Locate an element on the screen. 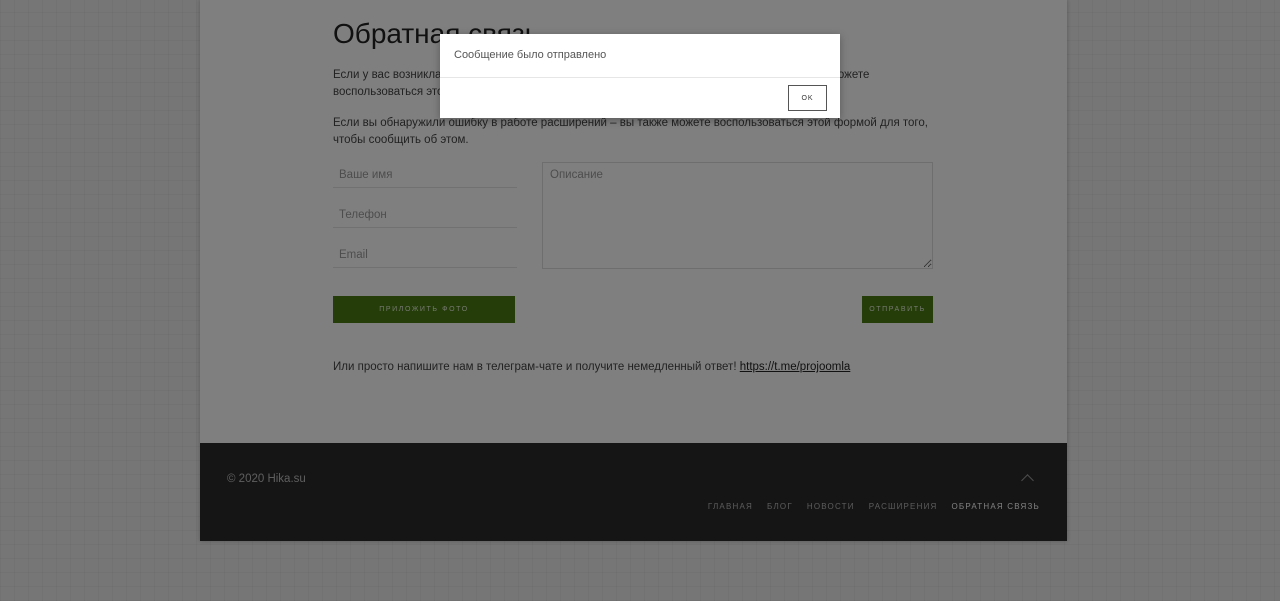 The width and height of the screenshot is (1280, 601). dialog-divider is located at coordinates (640, 77).